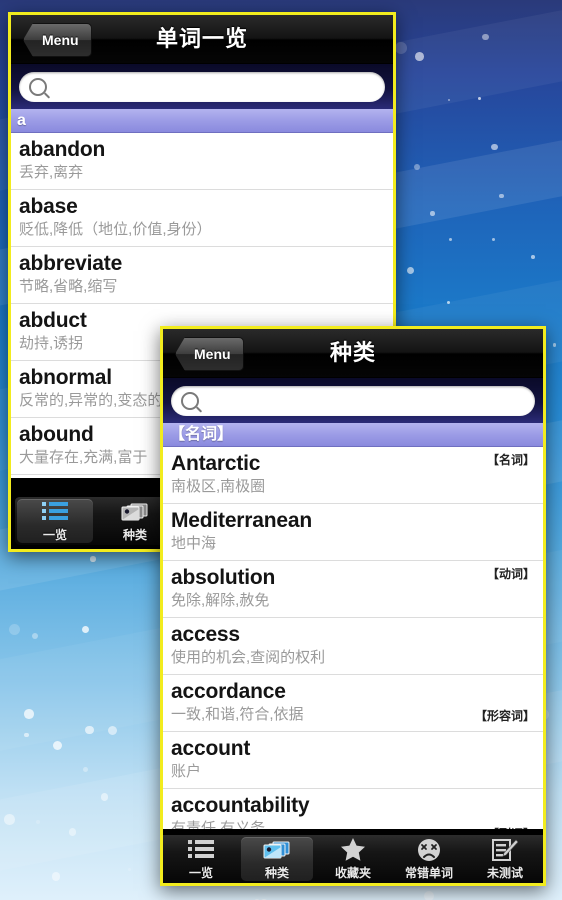  What do you see at coordinates (220, 600) in the screenshot?
I see `word-meaning: 免除,解除,赦免` at bounding box center [220, 600].